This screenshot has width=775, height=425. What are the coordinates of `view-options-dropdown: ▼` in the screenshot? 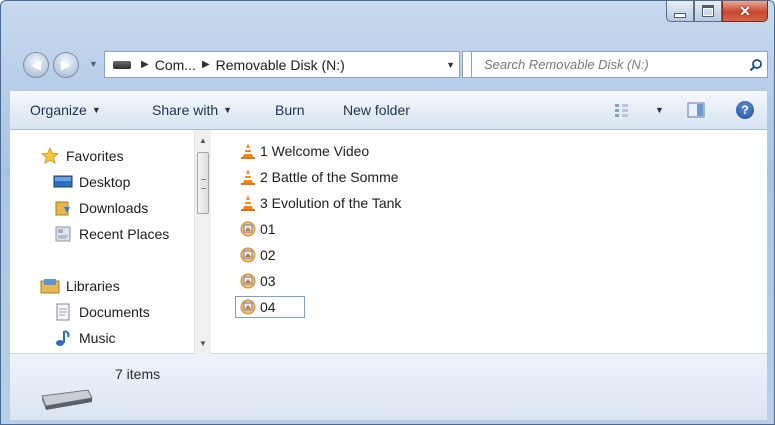 It's located at (657, 110).